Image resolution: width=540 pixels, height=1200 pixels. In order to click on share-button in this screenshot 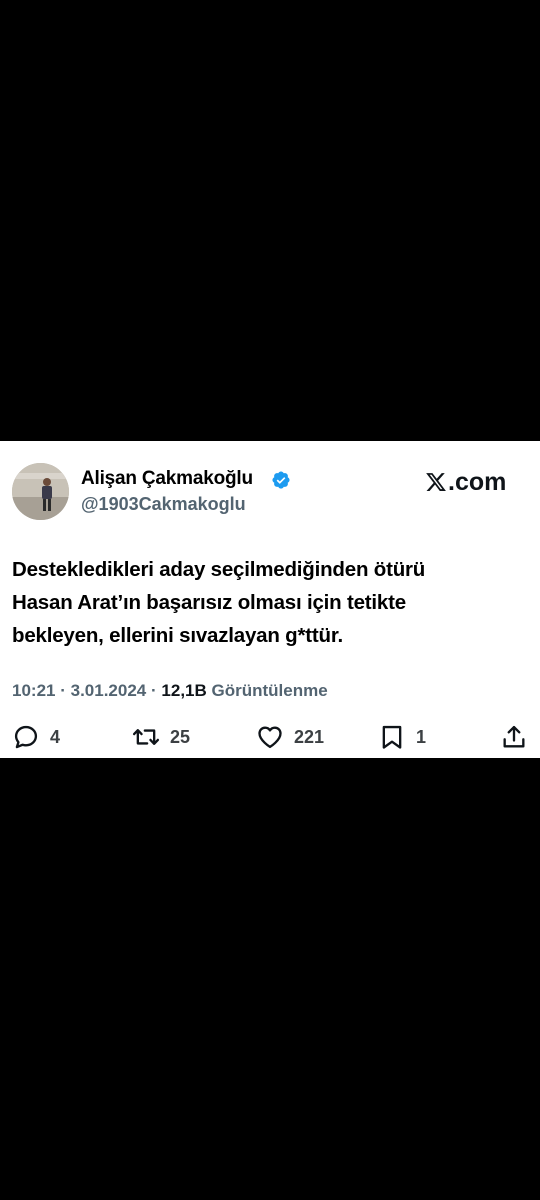, I will do `click(514, 737)`.